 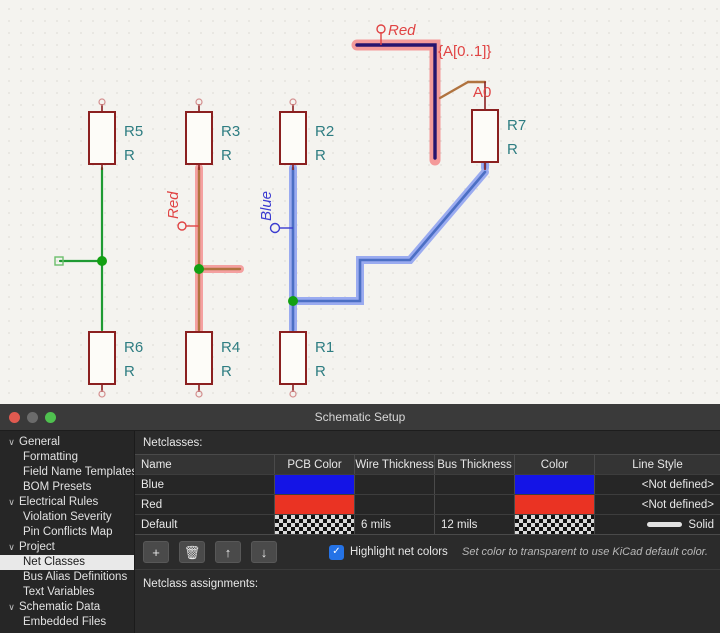 What do you see at coordinates (37, 547) in the screenshot?
I see `sidebar-item-label: Project` at bounding box center [37, 547].